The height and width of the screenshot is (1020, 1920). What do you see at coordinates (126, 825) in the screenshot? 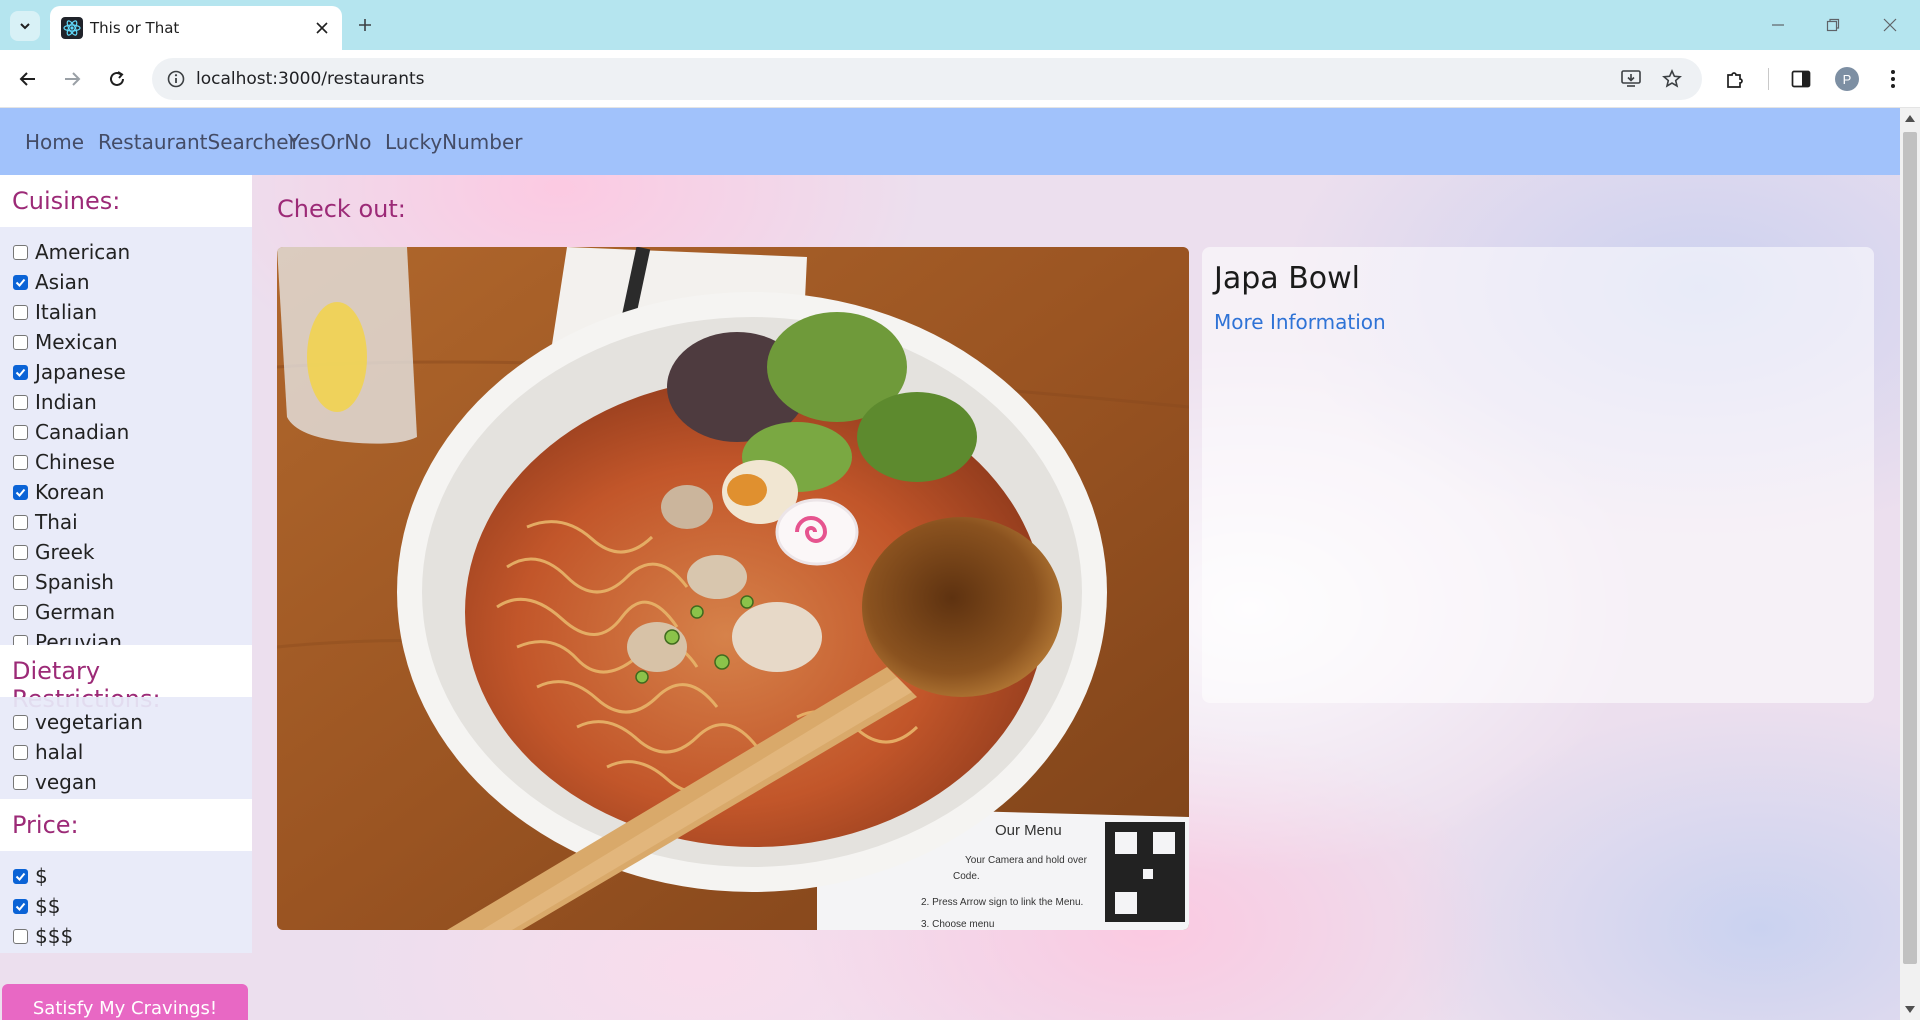
I see `price-header: Price:` at bounding box center [126, 825].